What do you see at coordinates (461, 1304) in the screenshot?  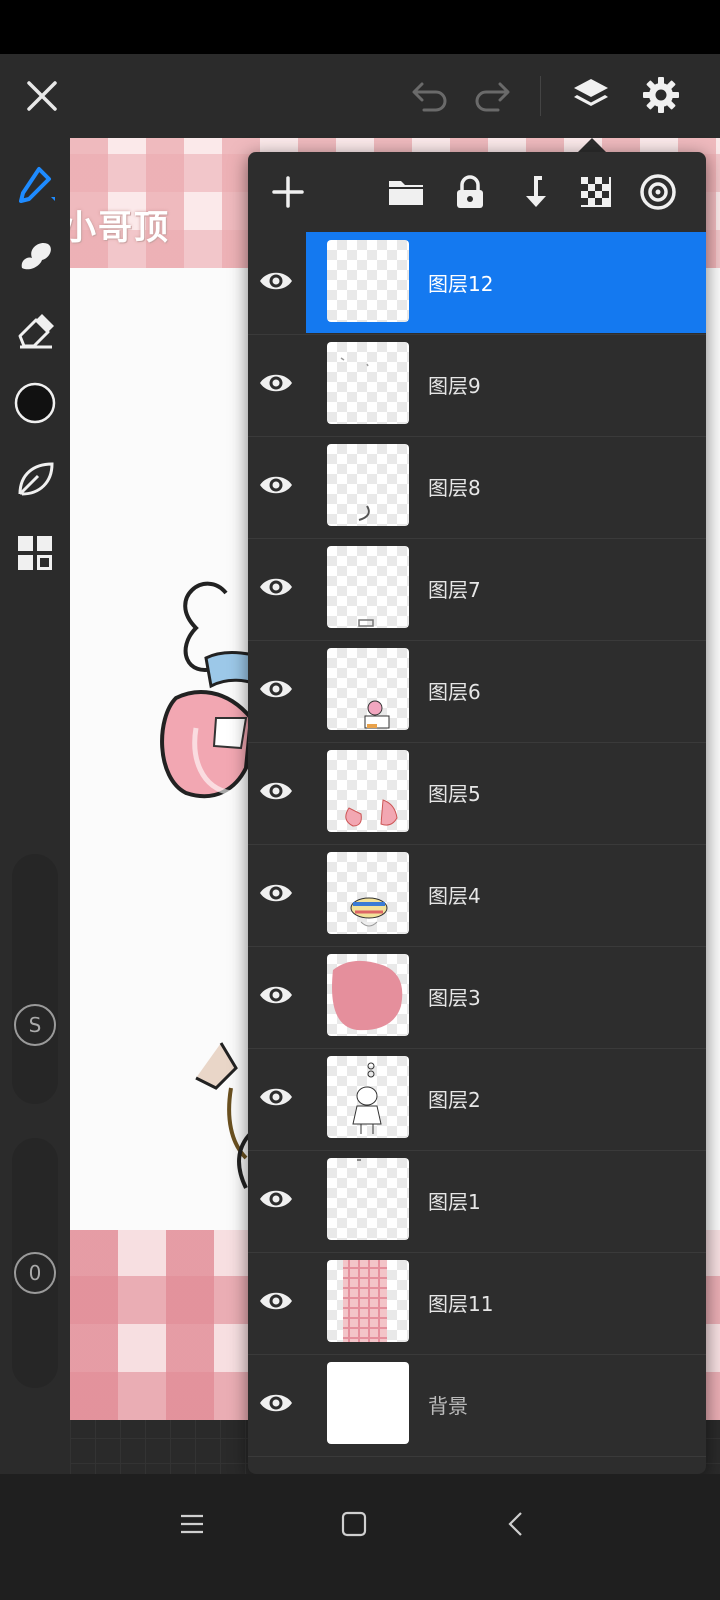 I see `layer-name: 图层11` at bounding box center [461, 1304].